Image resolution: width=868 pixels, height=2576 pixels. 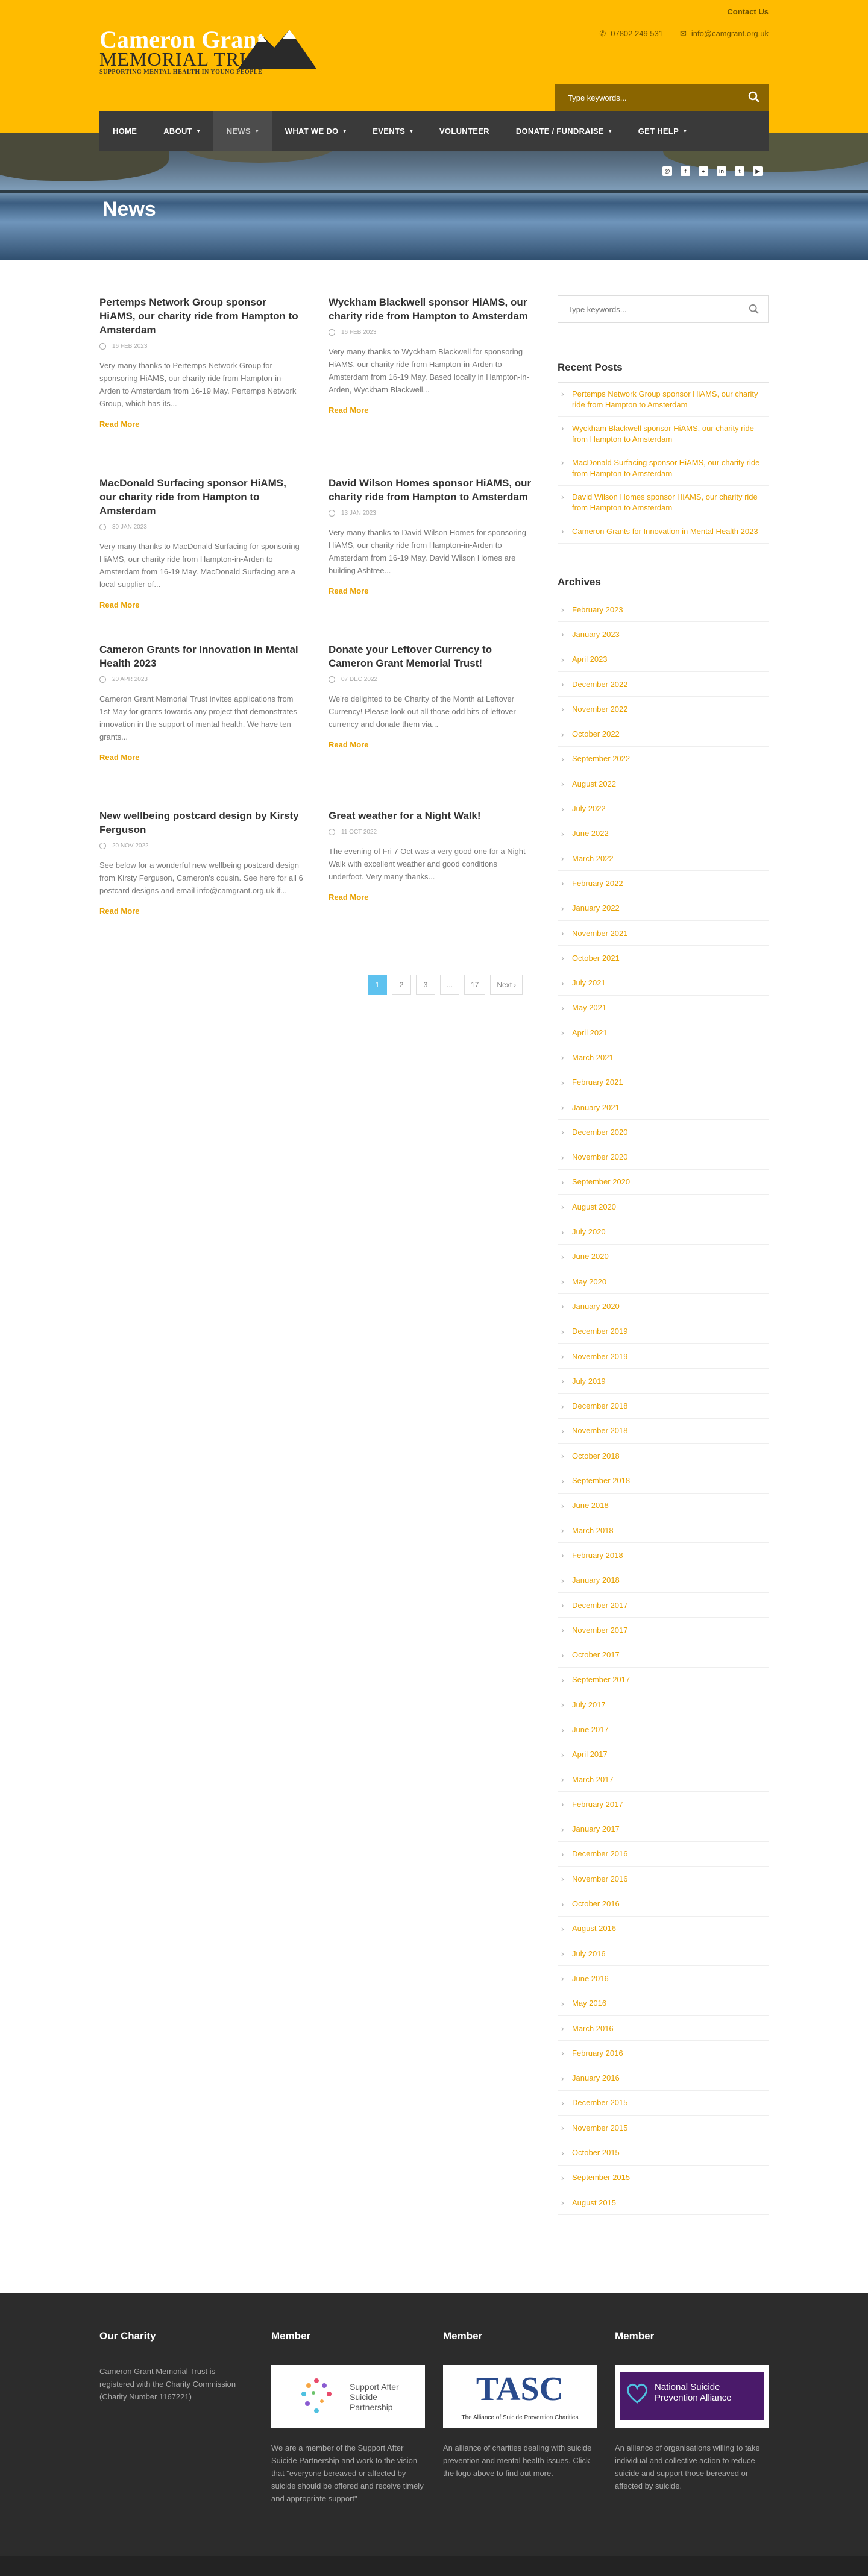 I want to click on archive-link: November 2020, so click(x=663, y=1157).